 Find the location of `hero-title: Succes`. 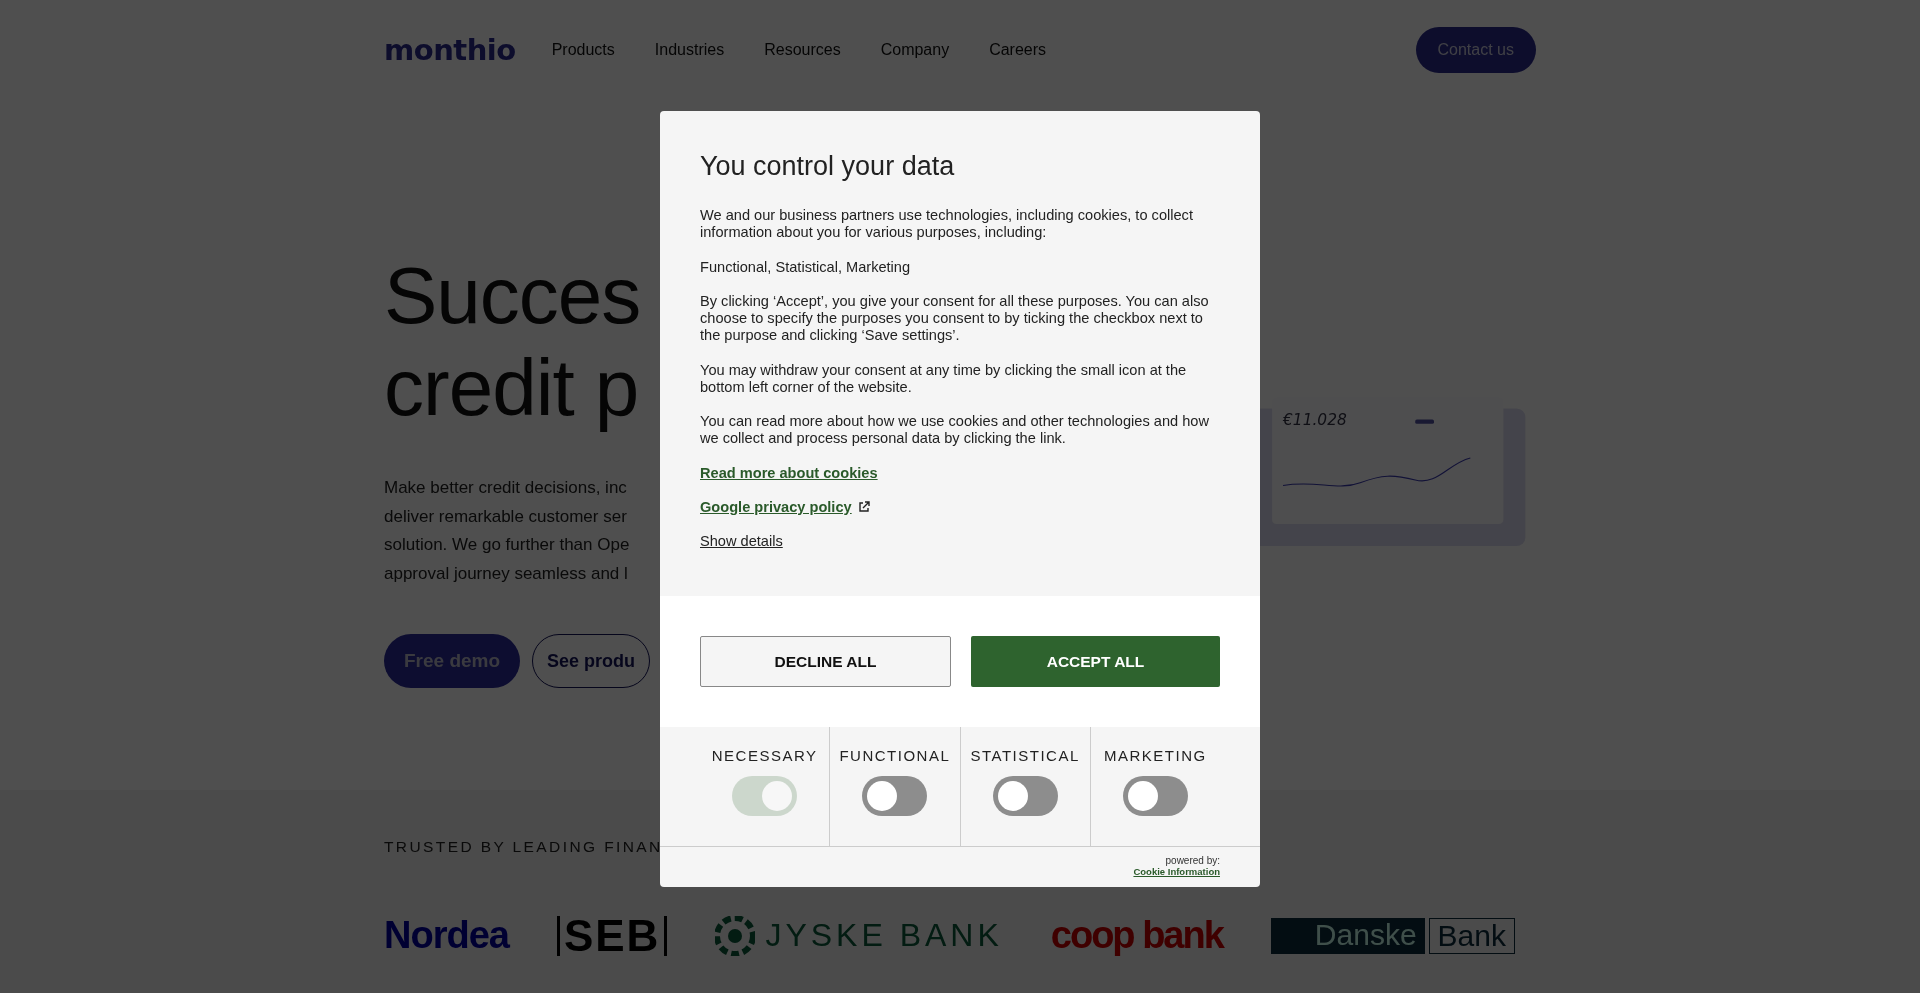

hero-title: Succes is located at coordinates (512, 296).